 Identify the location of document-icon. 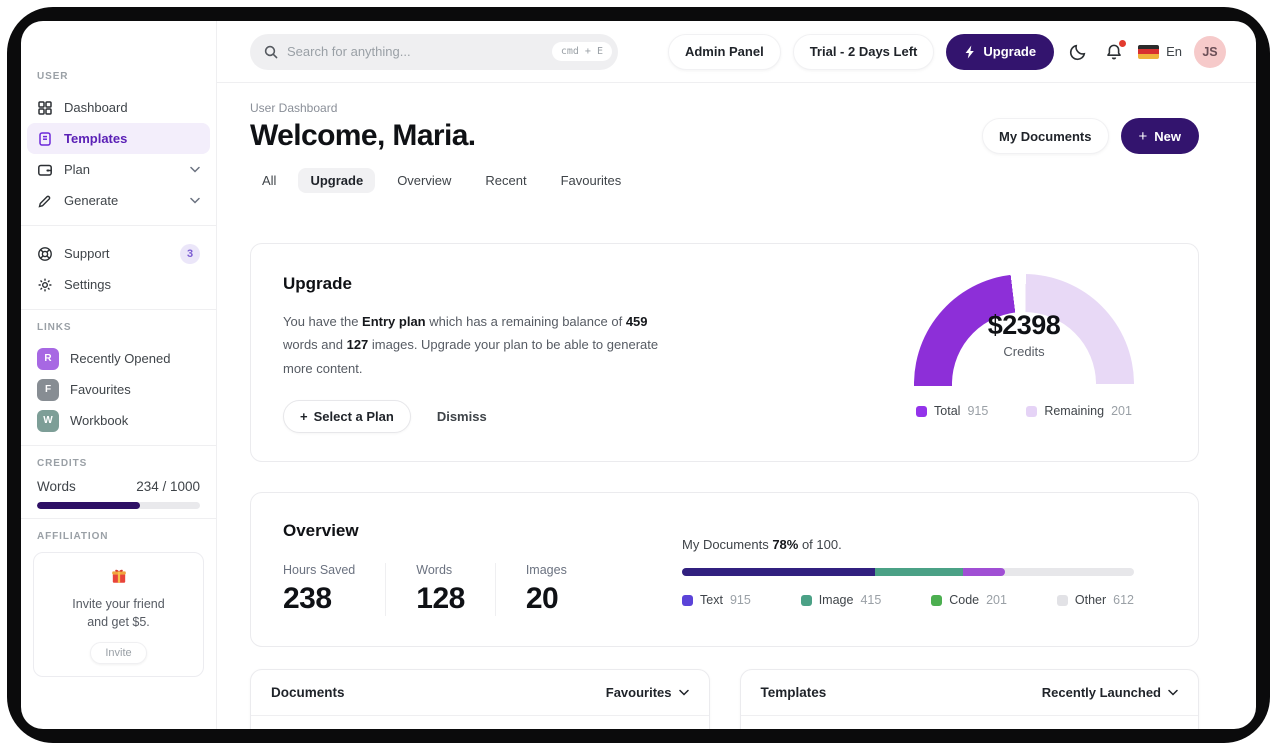
(45, 139).